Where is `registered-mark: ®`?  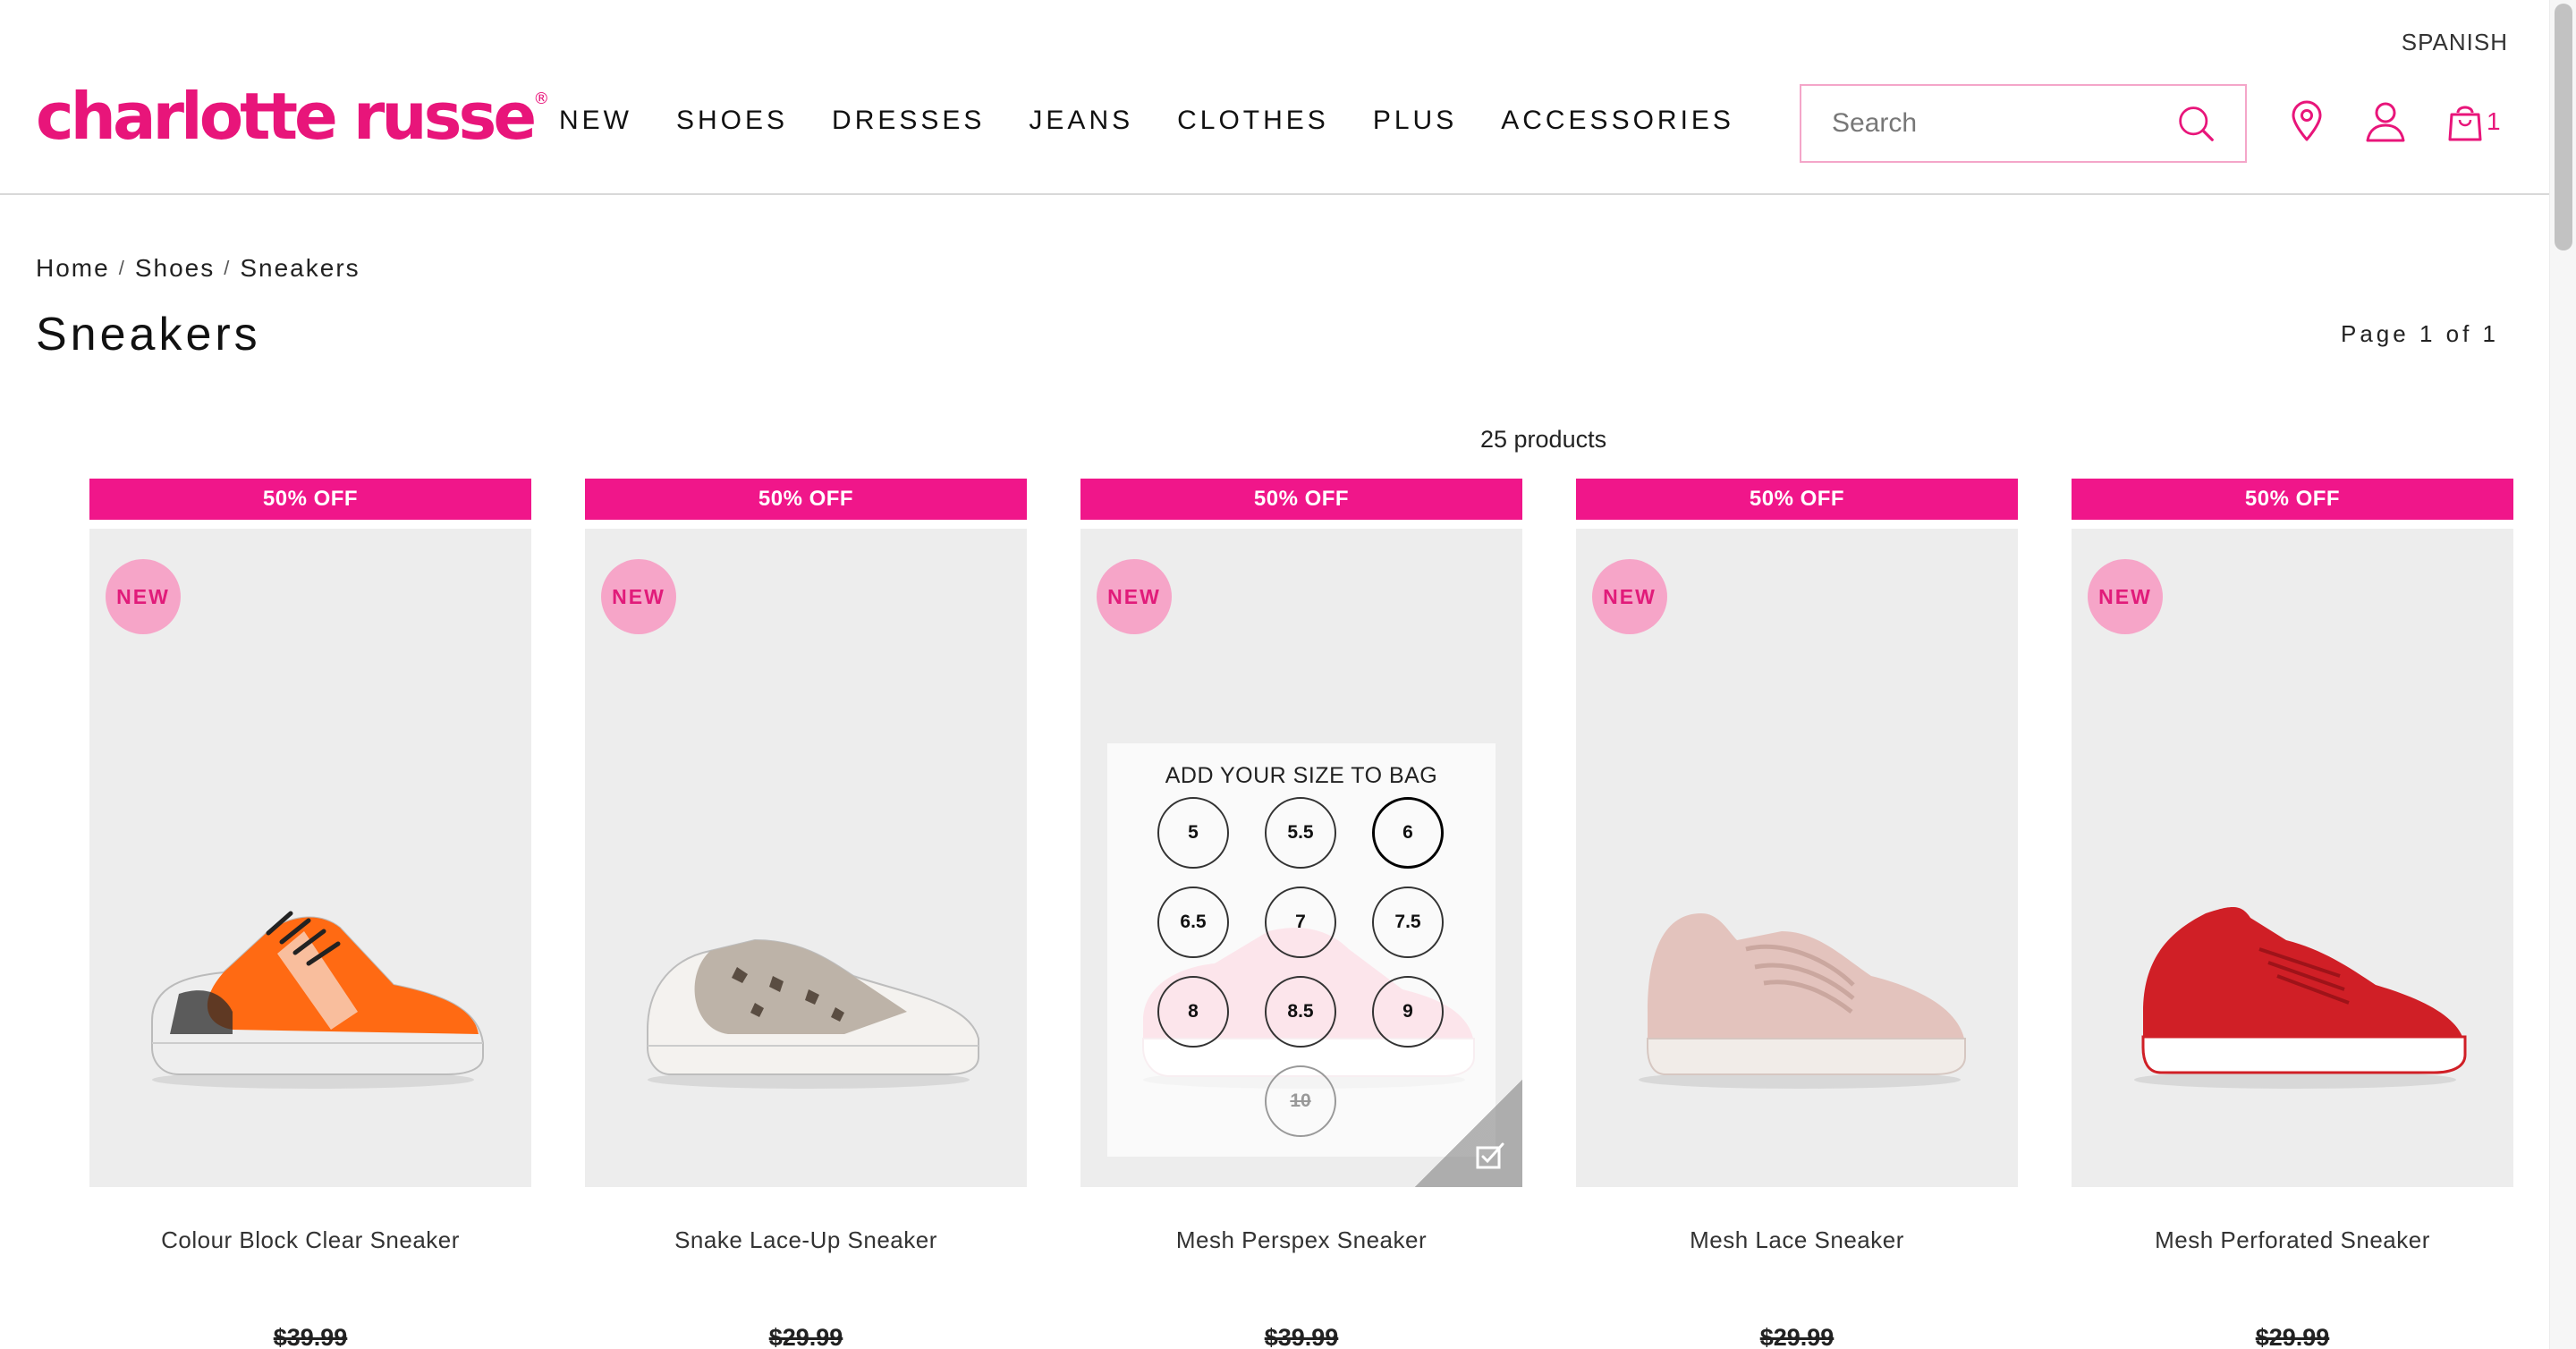
registered-mark: ® is located at coordinates (541, 98).